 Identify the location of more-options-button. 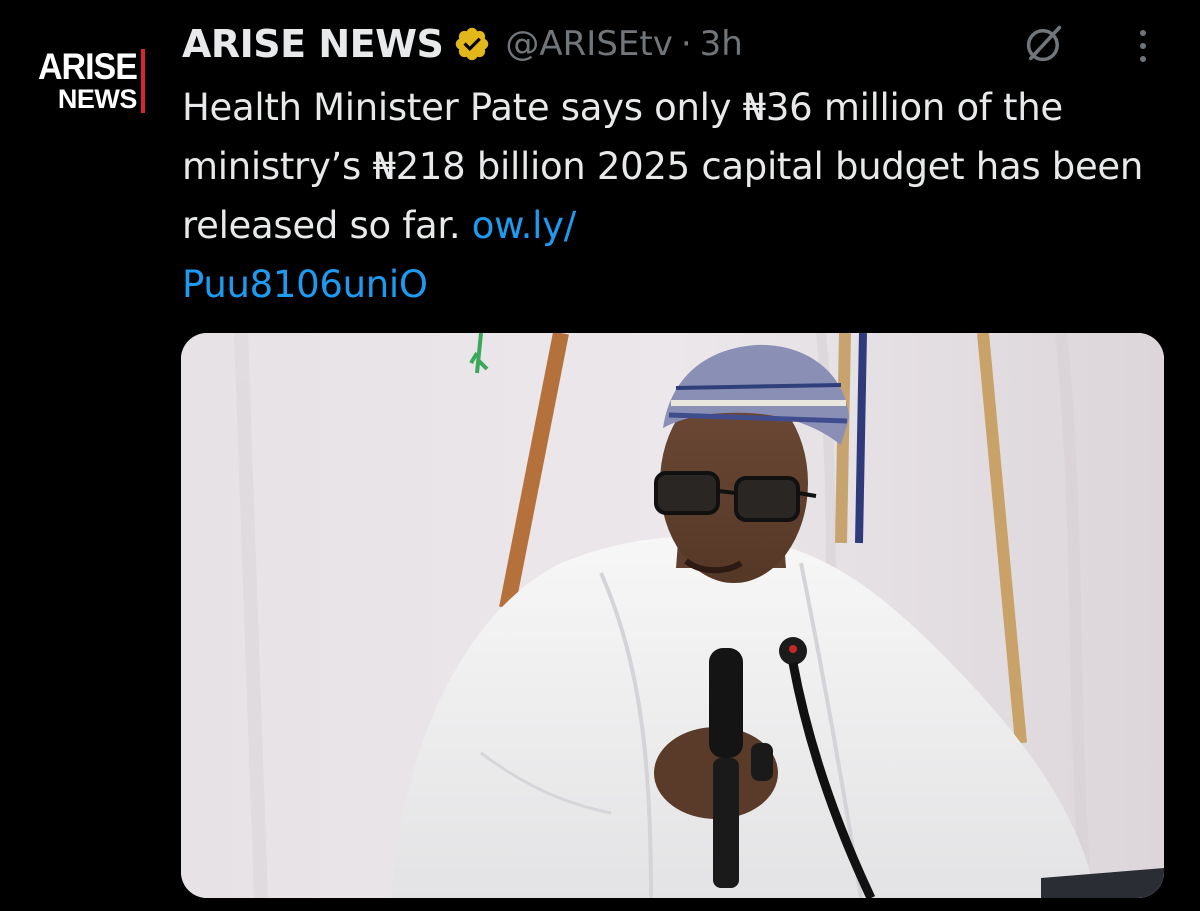
(1143, 46).